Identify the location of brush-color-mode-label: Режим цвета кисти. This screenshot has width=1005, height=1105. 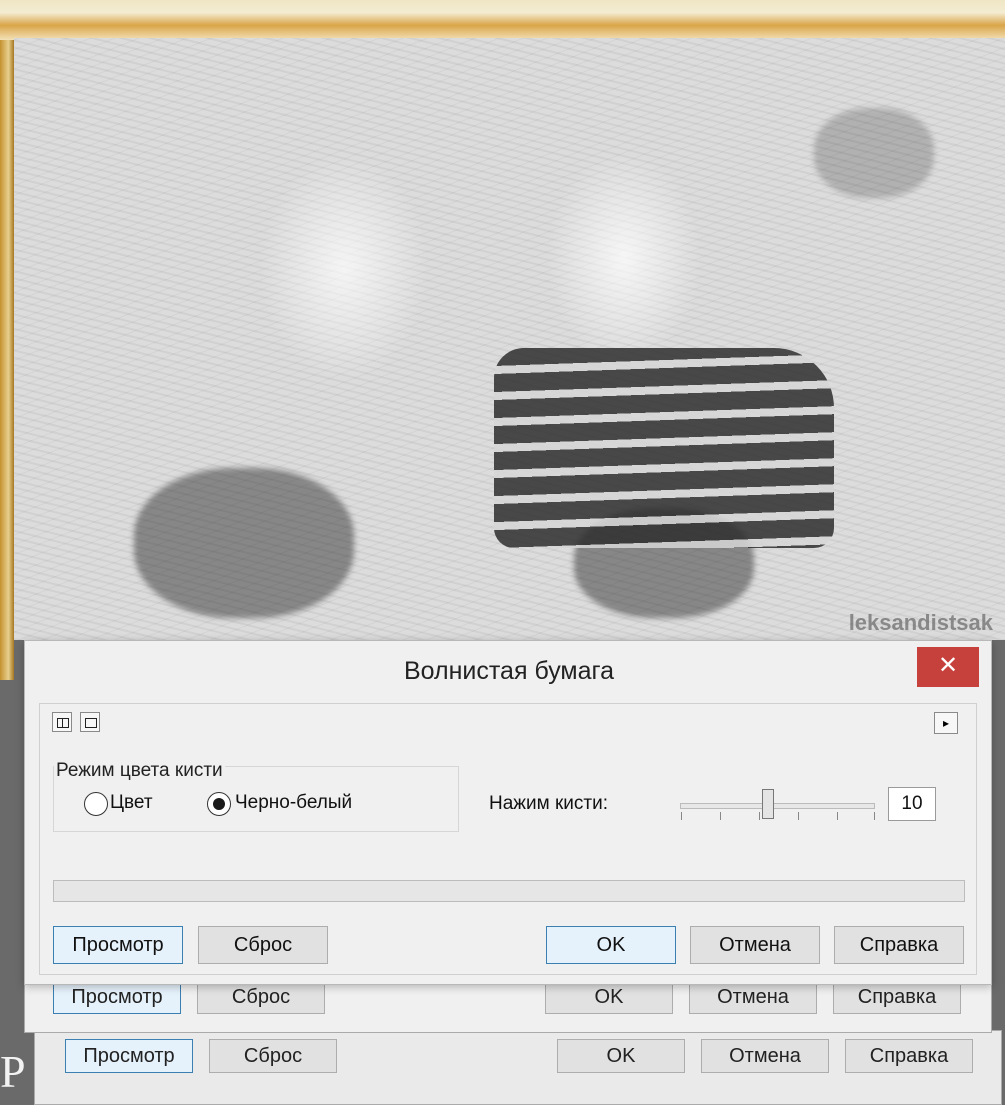
(139, 771).